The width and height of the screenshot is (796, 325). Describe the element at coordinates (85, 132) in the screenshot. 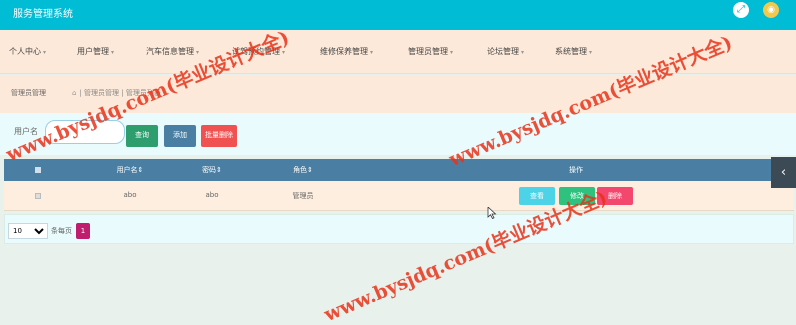

I see `username-search-input` at that location.